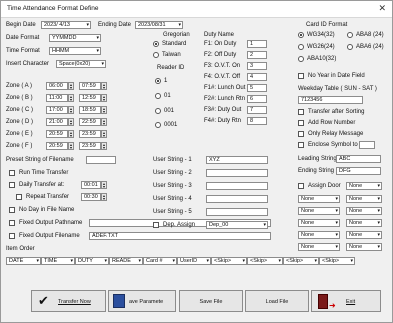 Image resolution: width=393 pixels, height=323 pixels. Describe the element at coordinates (90, 134) in the screenshot. I see `zone-e-to: 23:59` at that location.